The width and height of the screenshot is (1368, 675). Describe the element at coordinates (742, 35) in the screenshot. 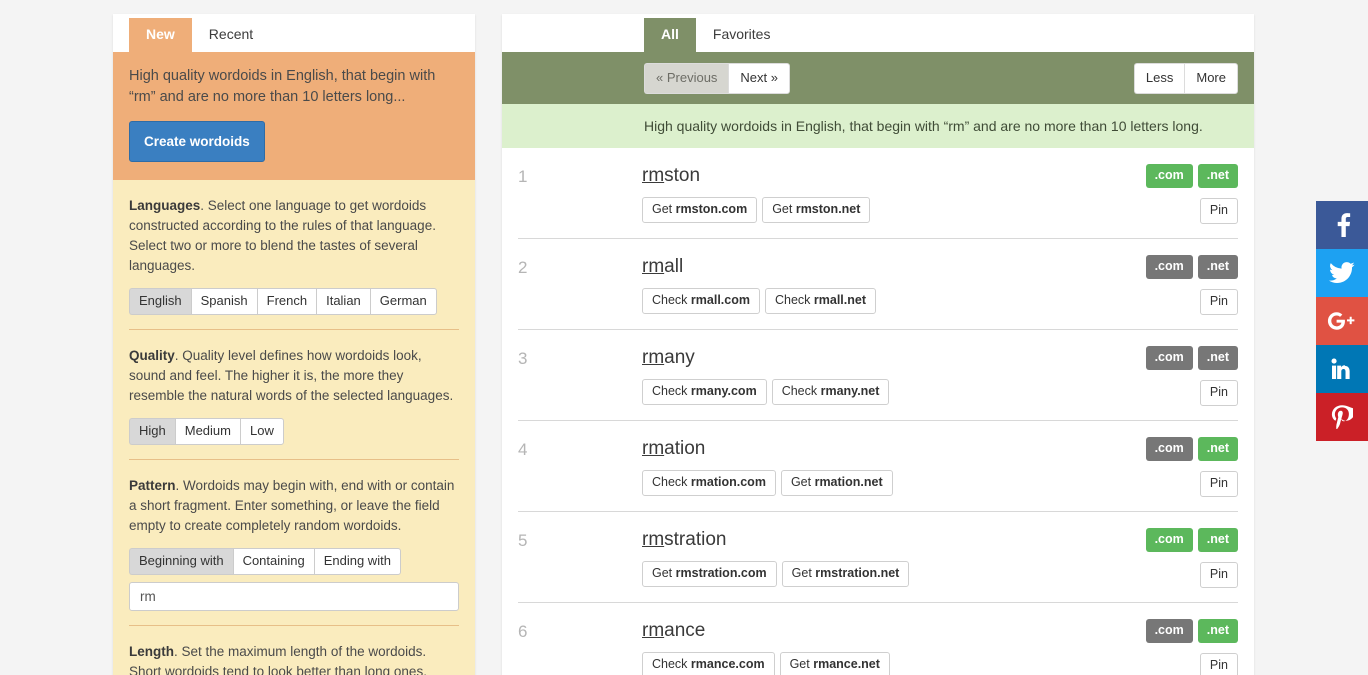

I see `tab-favorites: Favorites` at that location.